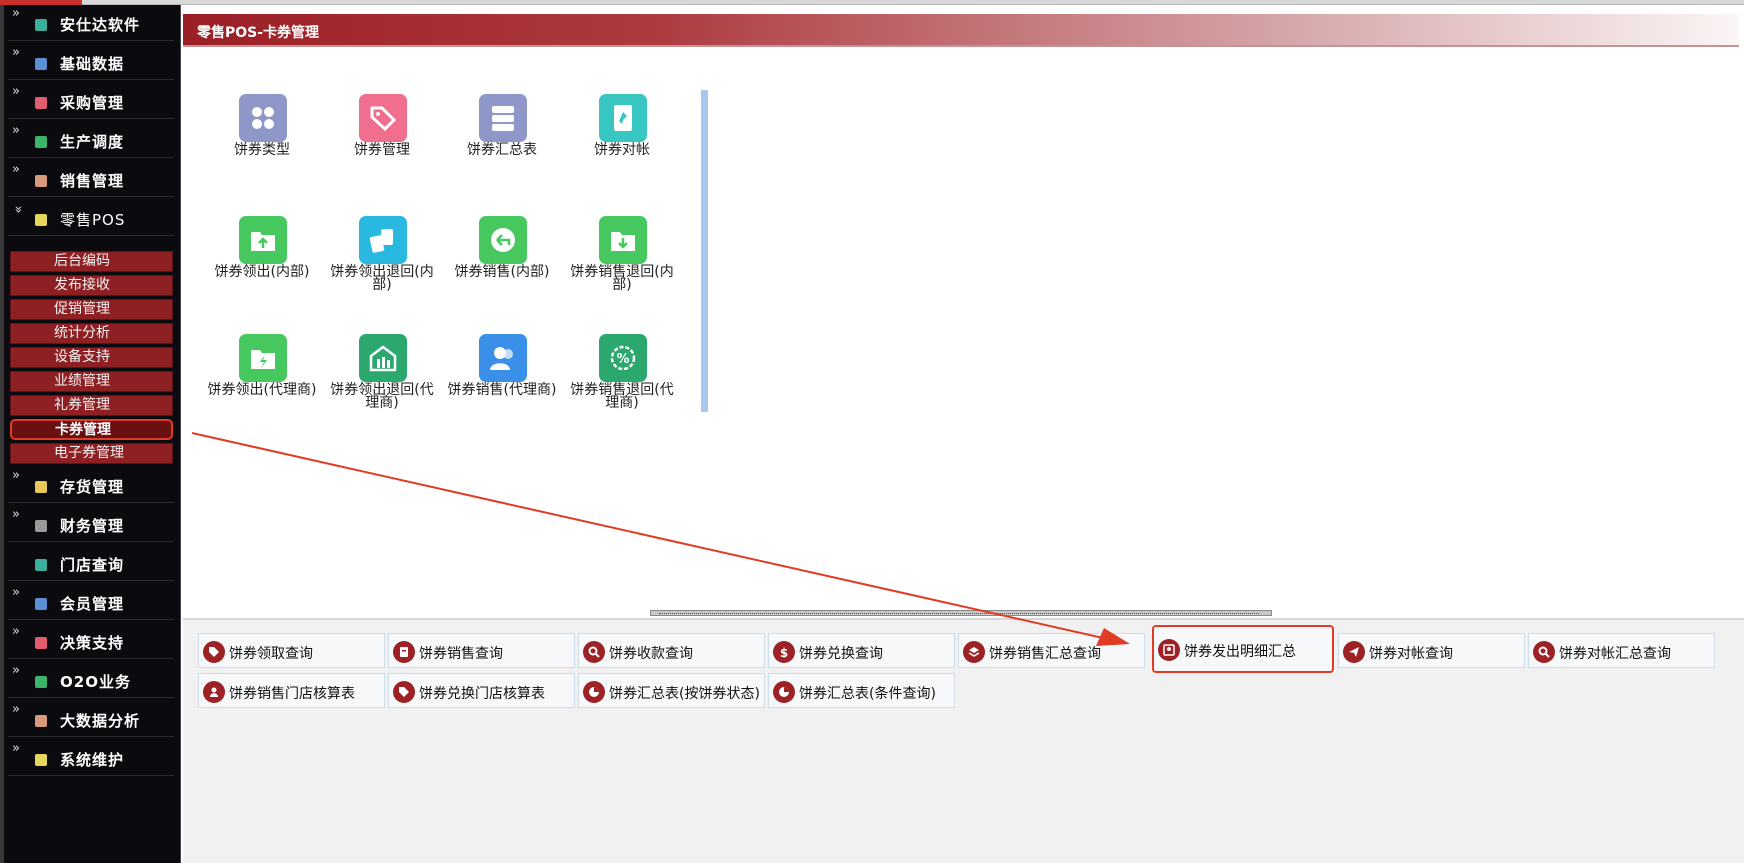  Describe the element at coordinates (91, 381) in the screenshot. I see `submenu-performance: 业绩管理` at that location.